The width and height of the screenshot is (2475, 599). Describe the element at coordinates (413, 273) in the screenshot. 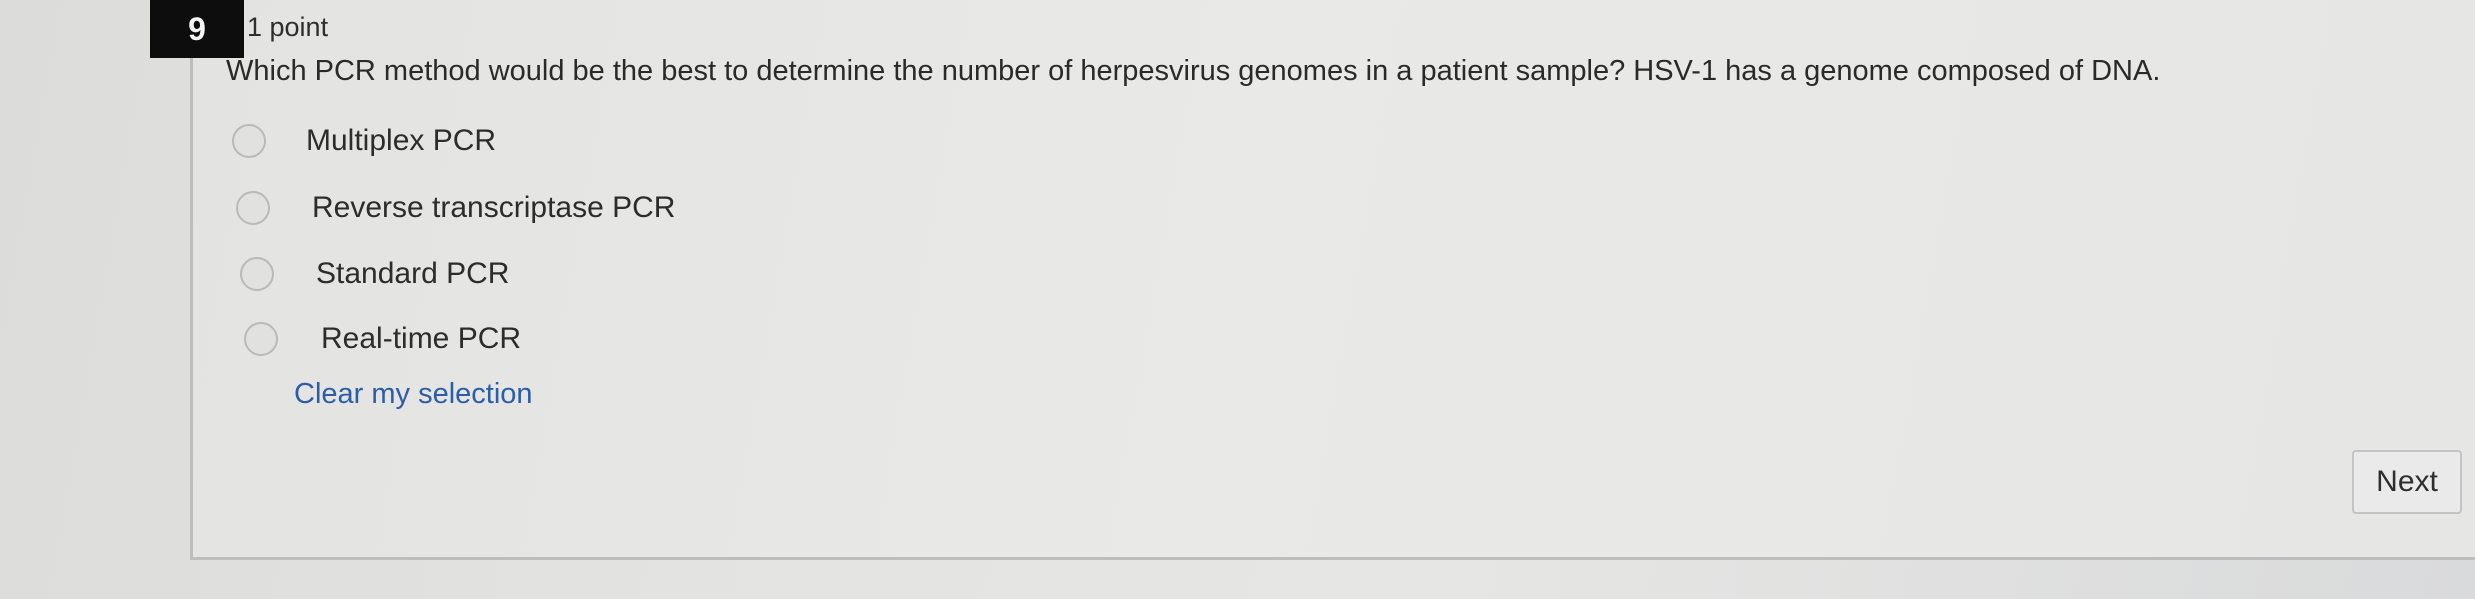

I see `option-label: Standard PCR` at that location.